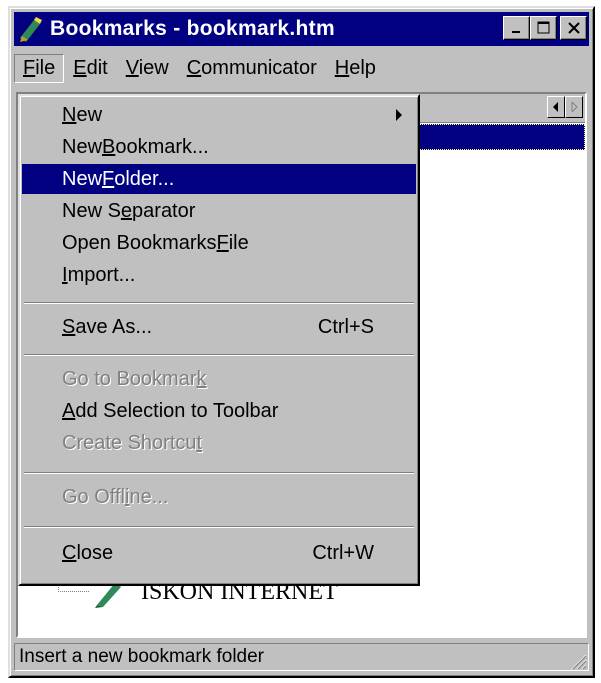  I want to click on scroll-right-button, so click(574, 107).